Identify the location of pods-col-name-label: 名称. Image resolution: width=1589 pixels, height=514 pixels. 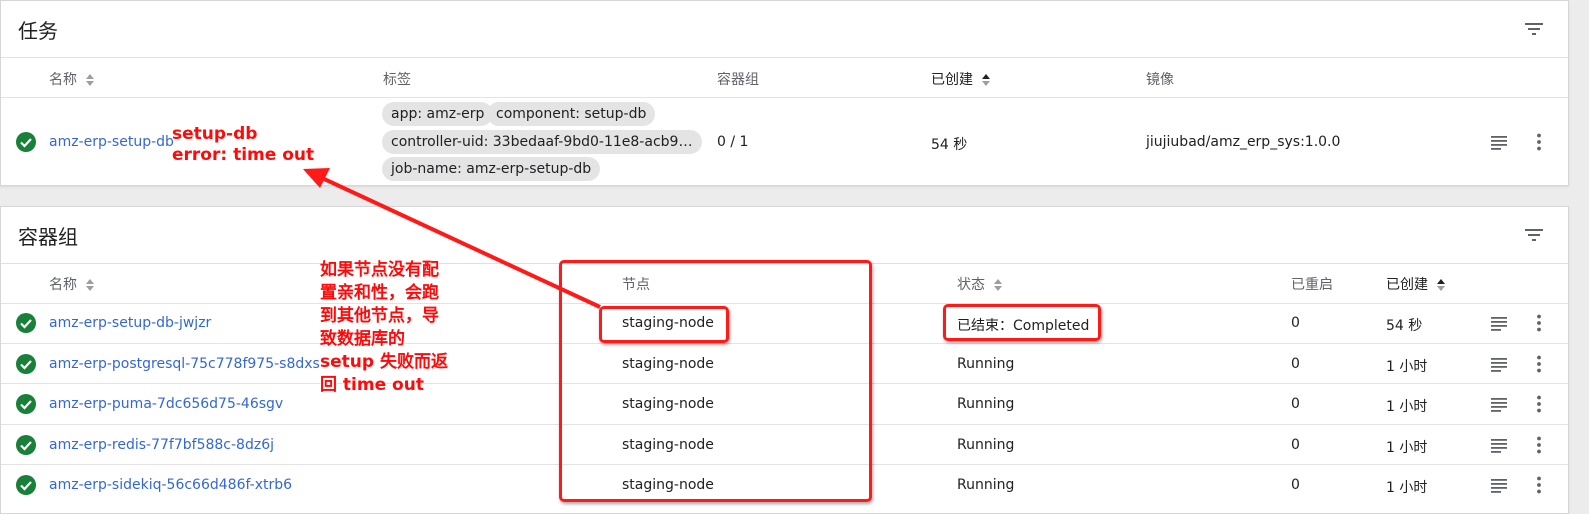
(63, 285).